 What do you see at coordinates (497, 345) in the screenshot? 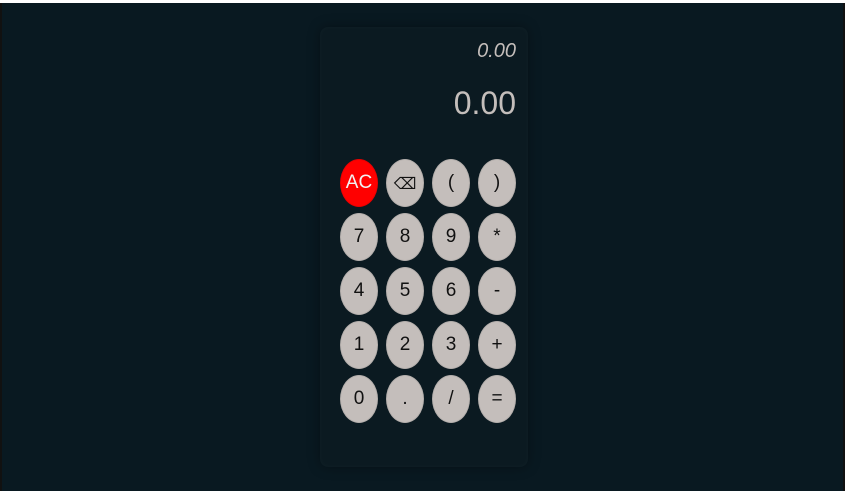
I see `add-button: +` at bounding box center [497, 345].